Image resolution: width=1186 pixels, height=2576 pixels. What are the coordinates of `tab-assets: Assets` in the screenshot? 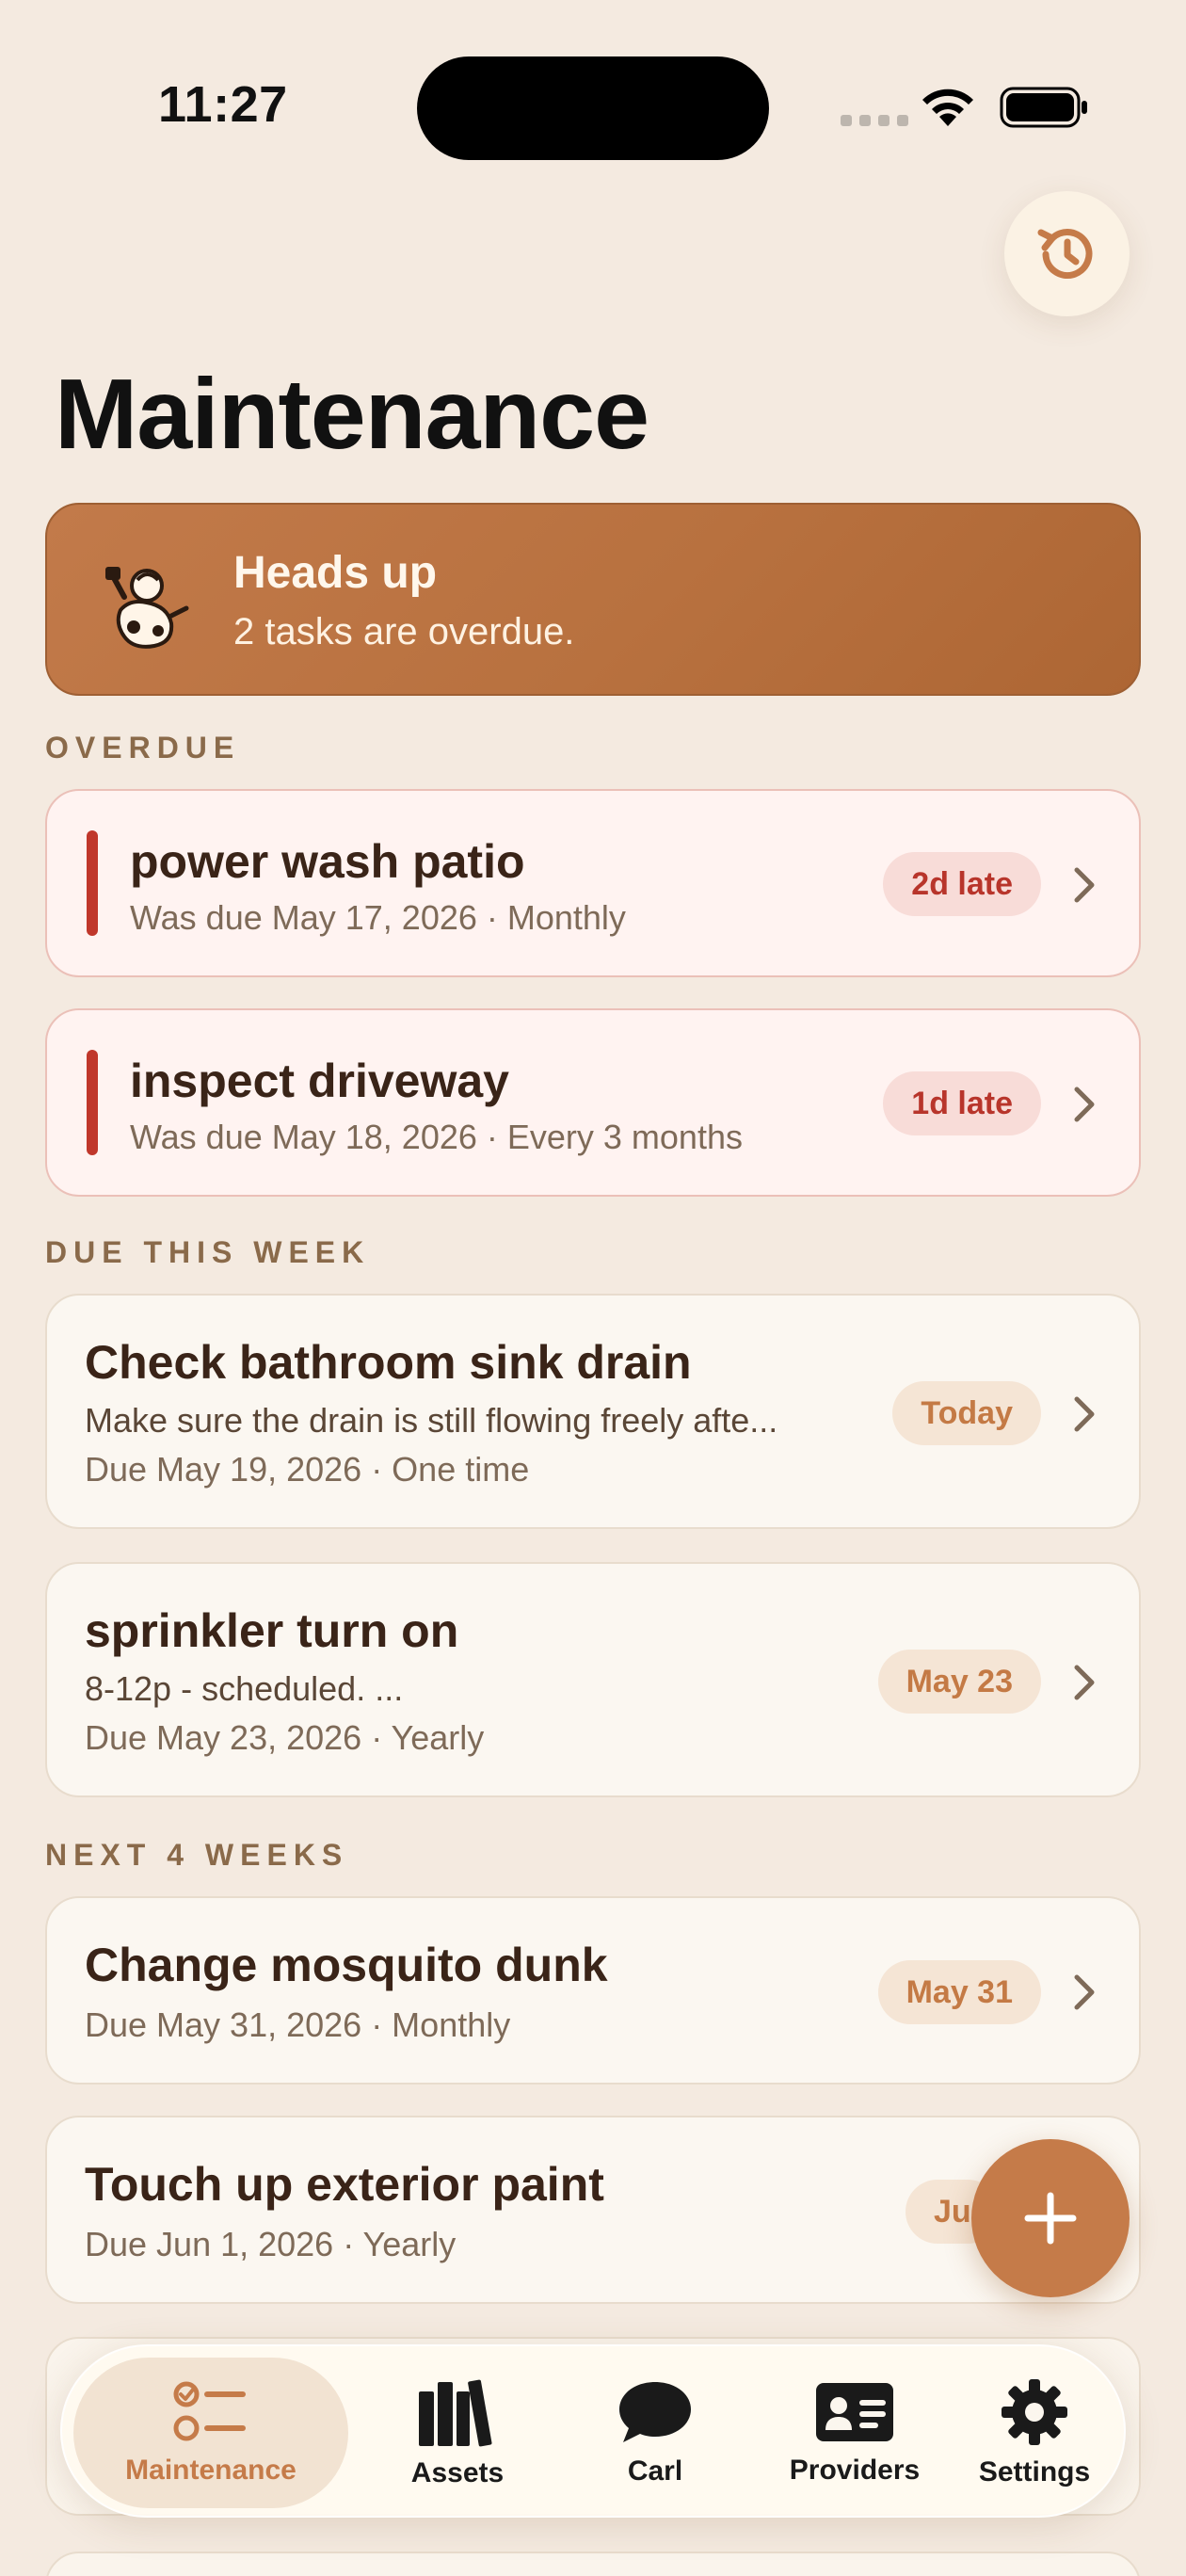 It's located at (457, 2433).